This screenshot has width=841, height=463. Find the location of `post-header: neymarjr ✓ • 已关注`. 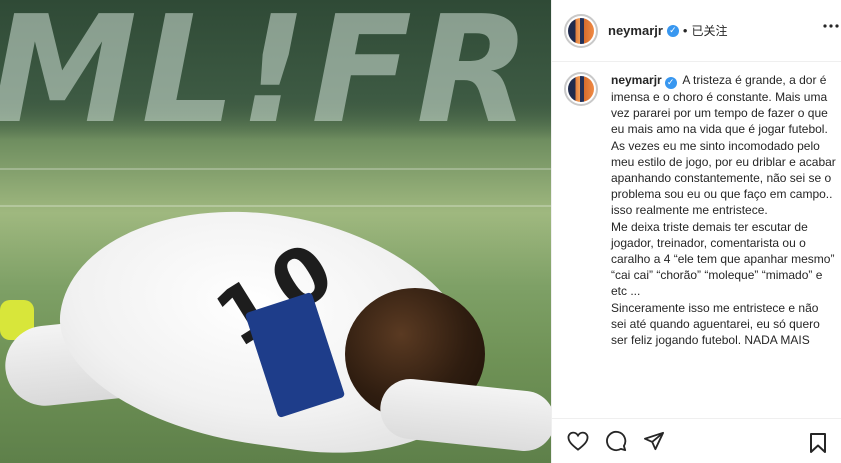

post-header: neymarjr ✓ • 已关注 is located at coordinates (696, 31).